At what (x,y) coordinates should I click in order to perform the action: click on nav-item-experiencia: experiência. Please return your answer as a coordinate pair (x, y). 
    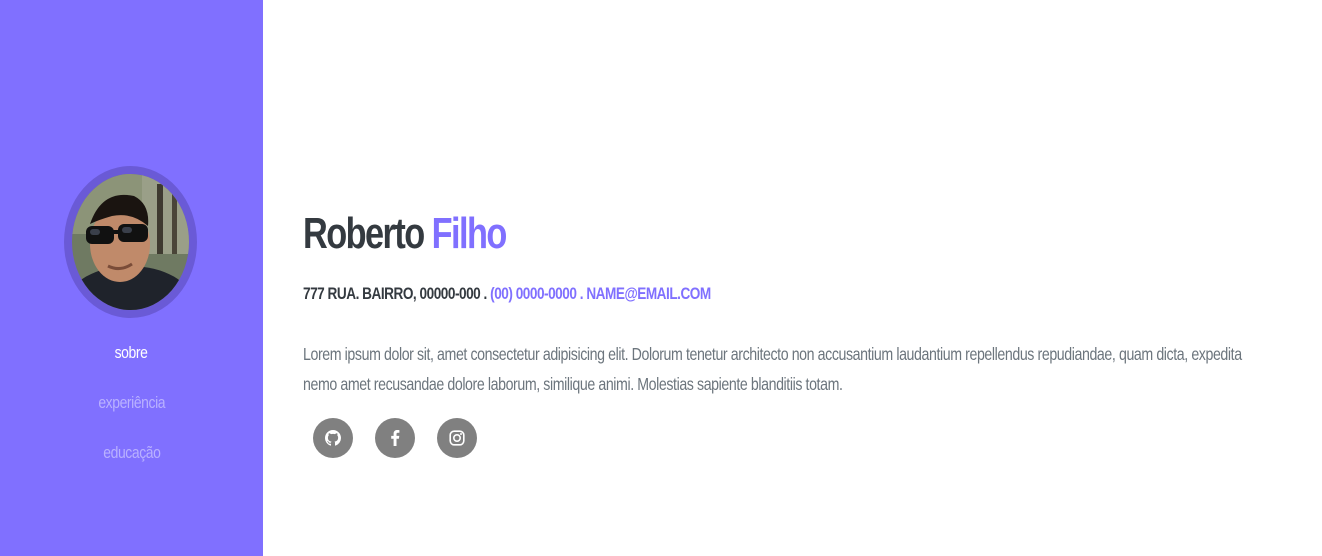
    Looking at the image, I should click on (131, 413).